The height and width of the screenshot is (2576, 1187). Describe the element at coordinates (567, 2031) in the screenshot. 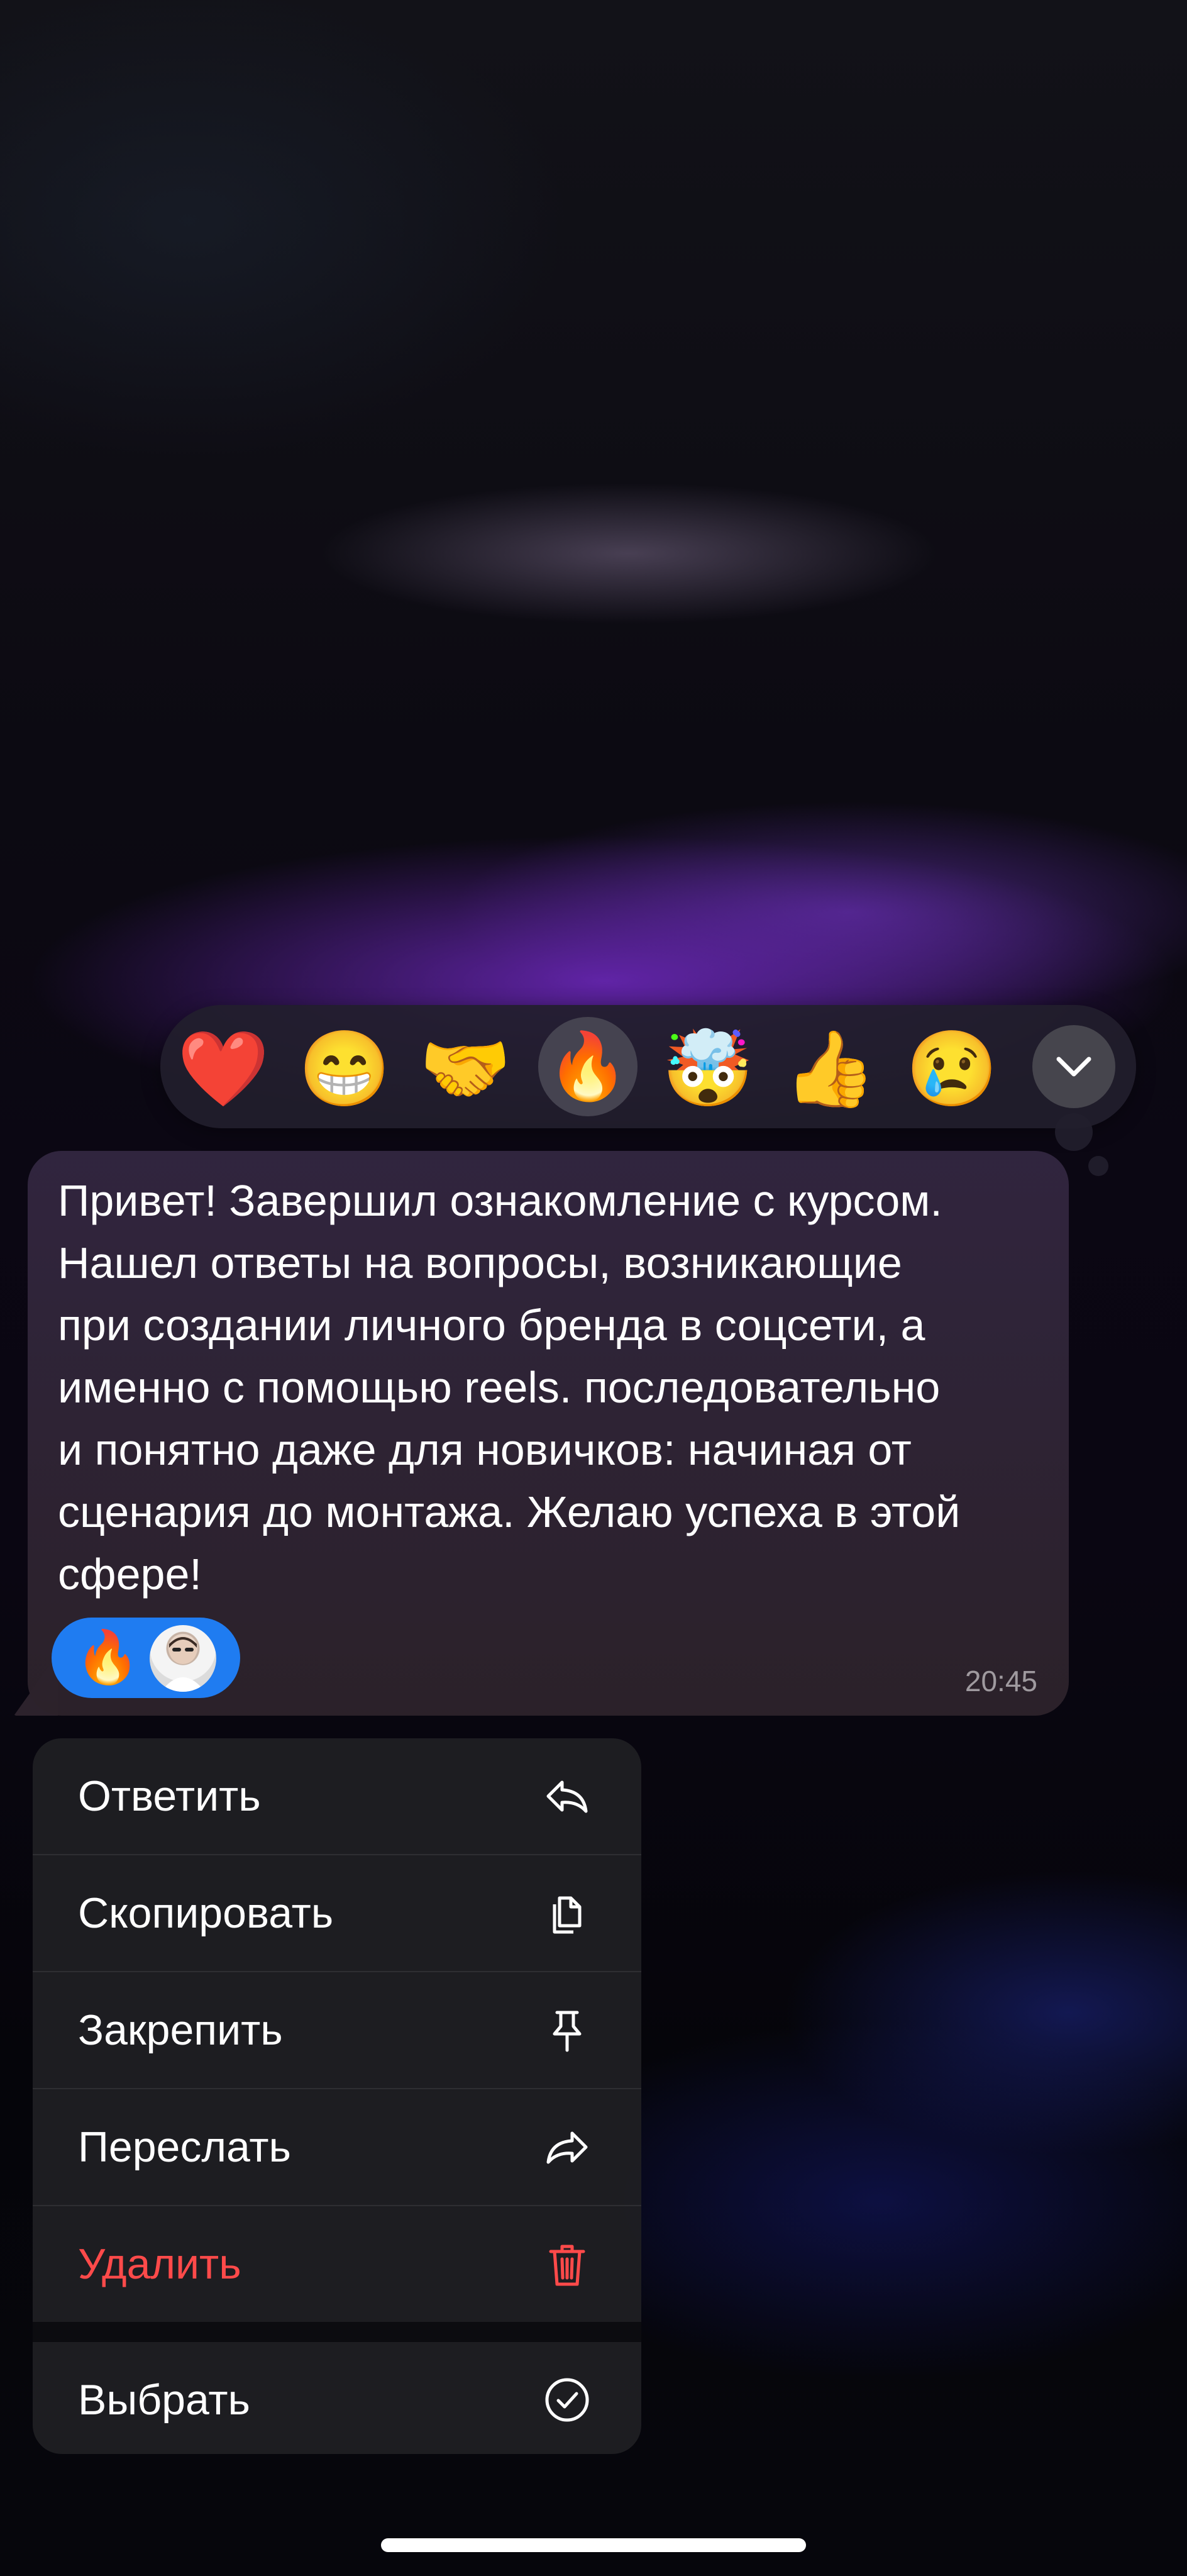

I see `pin-icon` at that location.